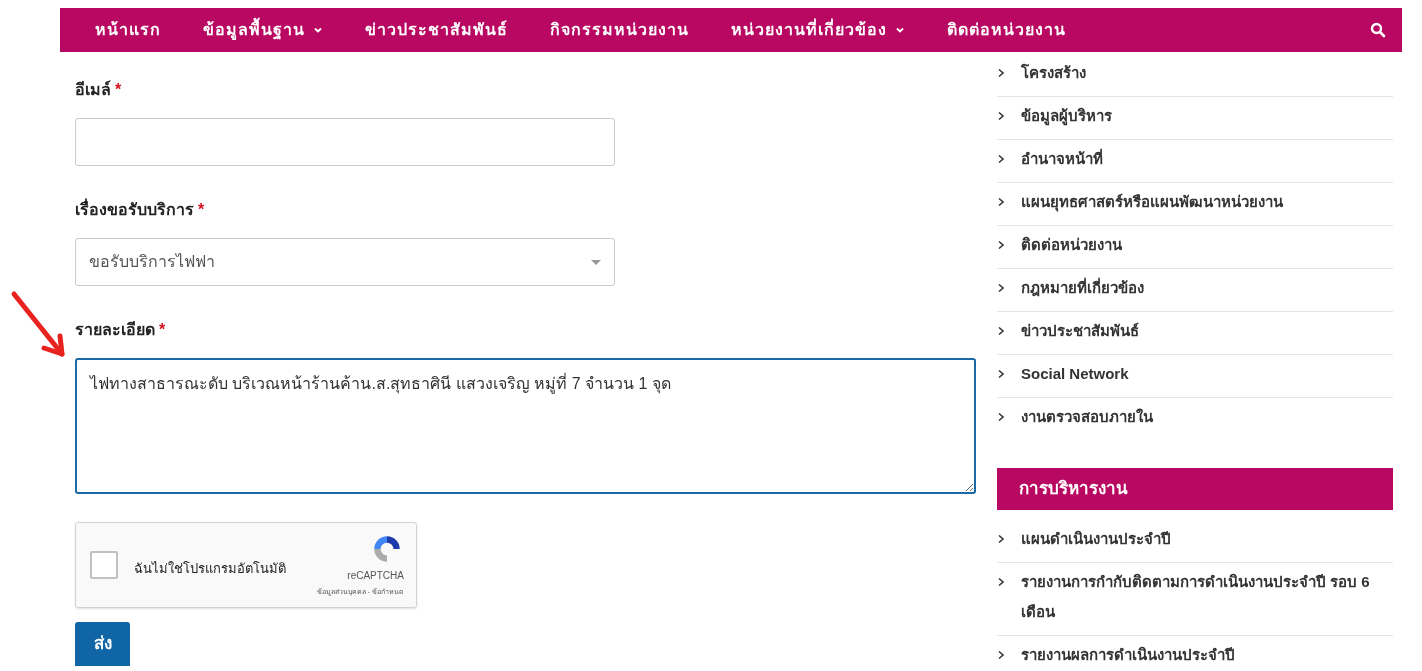 This screenshot has height=671, width=1422. Describe the element at coordinates (345, 142) in the screenshot. I see `email-field` at that location.